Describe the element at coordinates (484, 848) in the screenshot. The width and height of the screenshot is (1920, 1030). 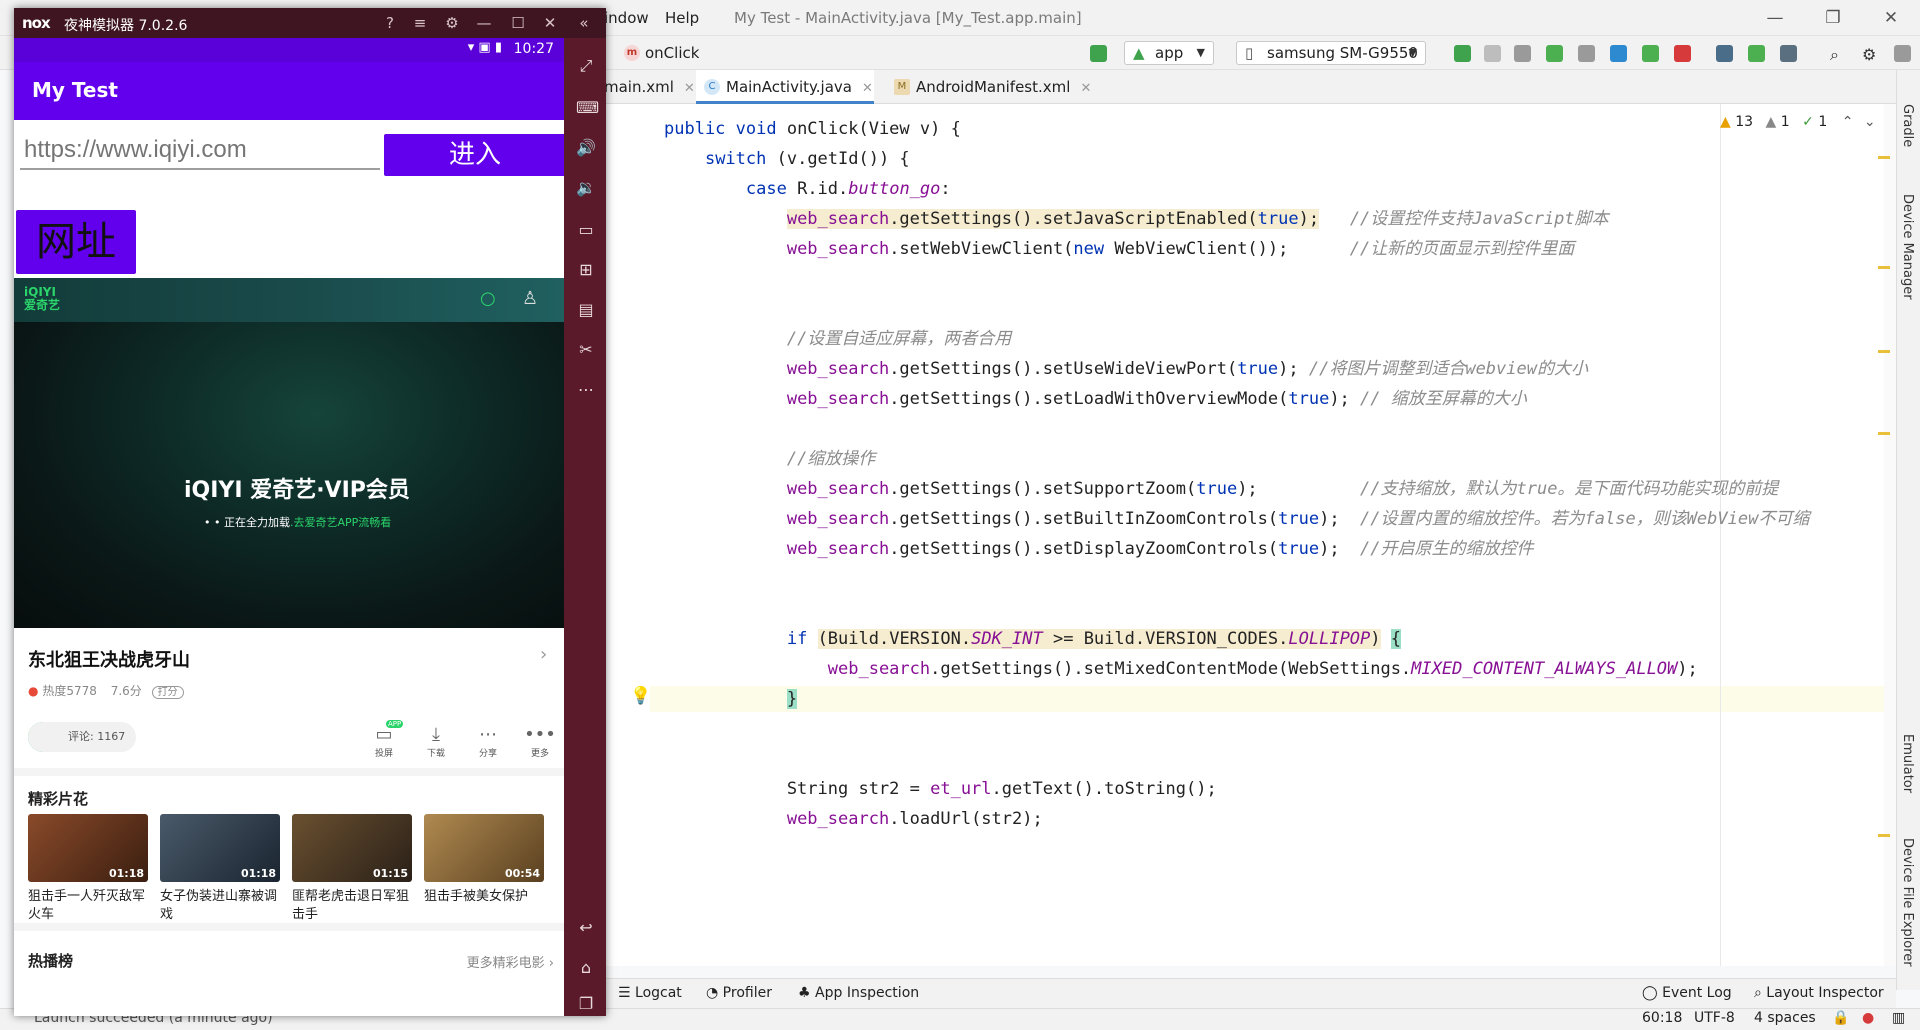
I see `clip-thumbnail: 00:54` at that location.